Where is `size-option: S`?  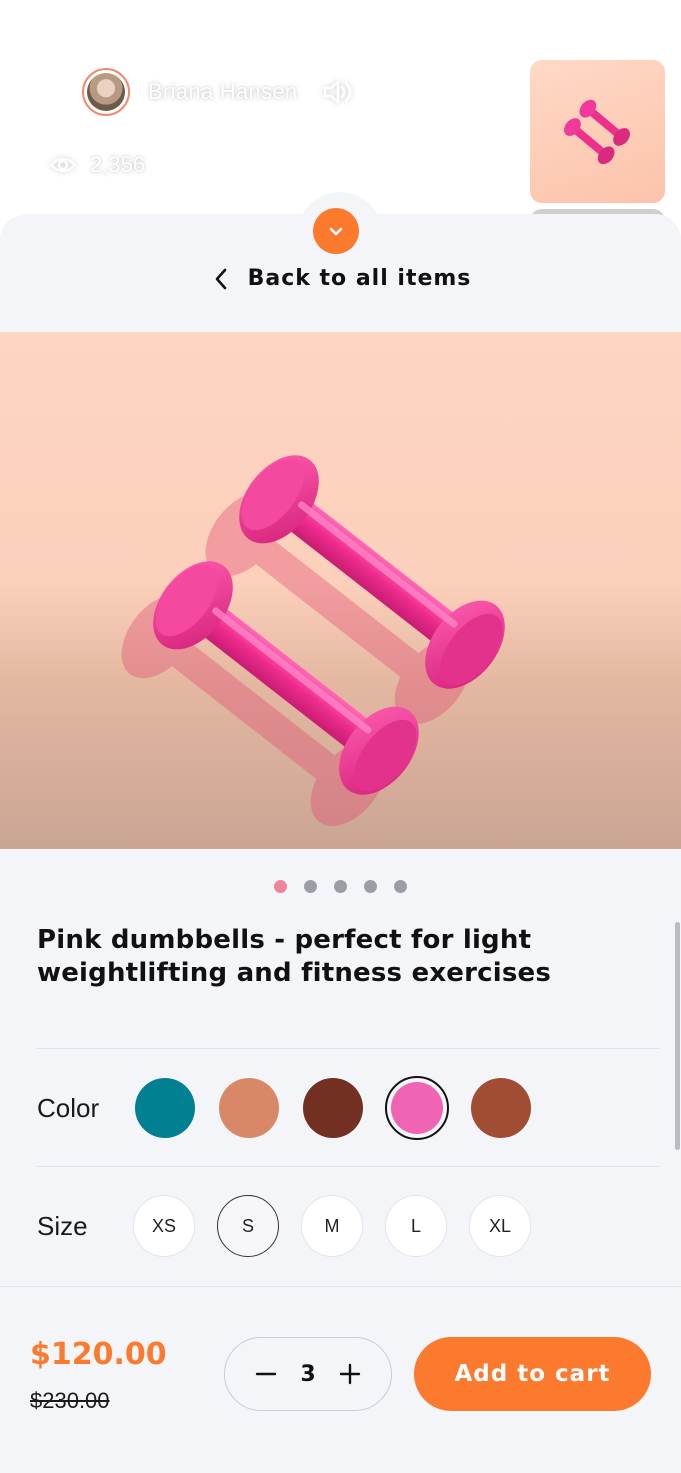 size-option: S is located at coordinates (248, 1226).